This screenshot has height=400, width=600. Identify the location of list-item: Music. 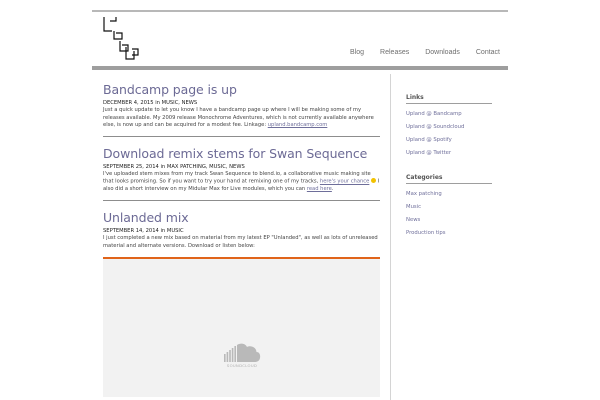
(450, 207).